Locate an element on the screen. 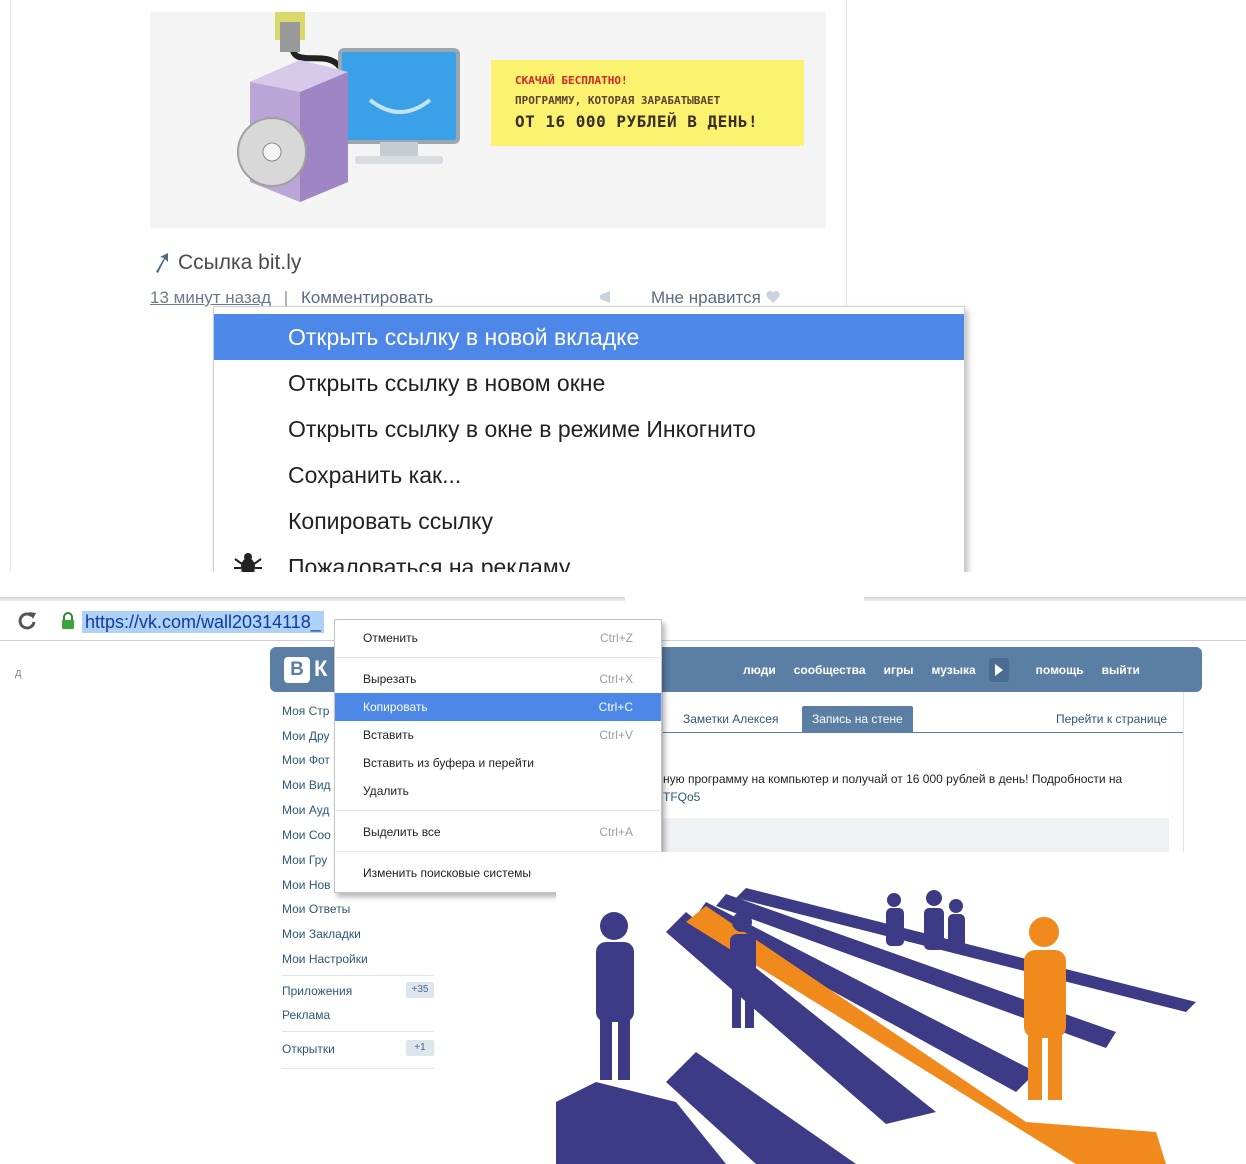 This screenshot has width=1246, height=1164. menu-item-label: Открыть ссылку в новой вкладке is located at coordinates (464, 337).